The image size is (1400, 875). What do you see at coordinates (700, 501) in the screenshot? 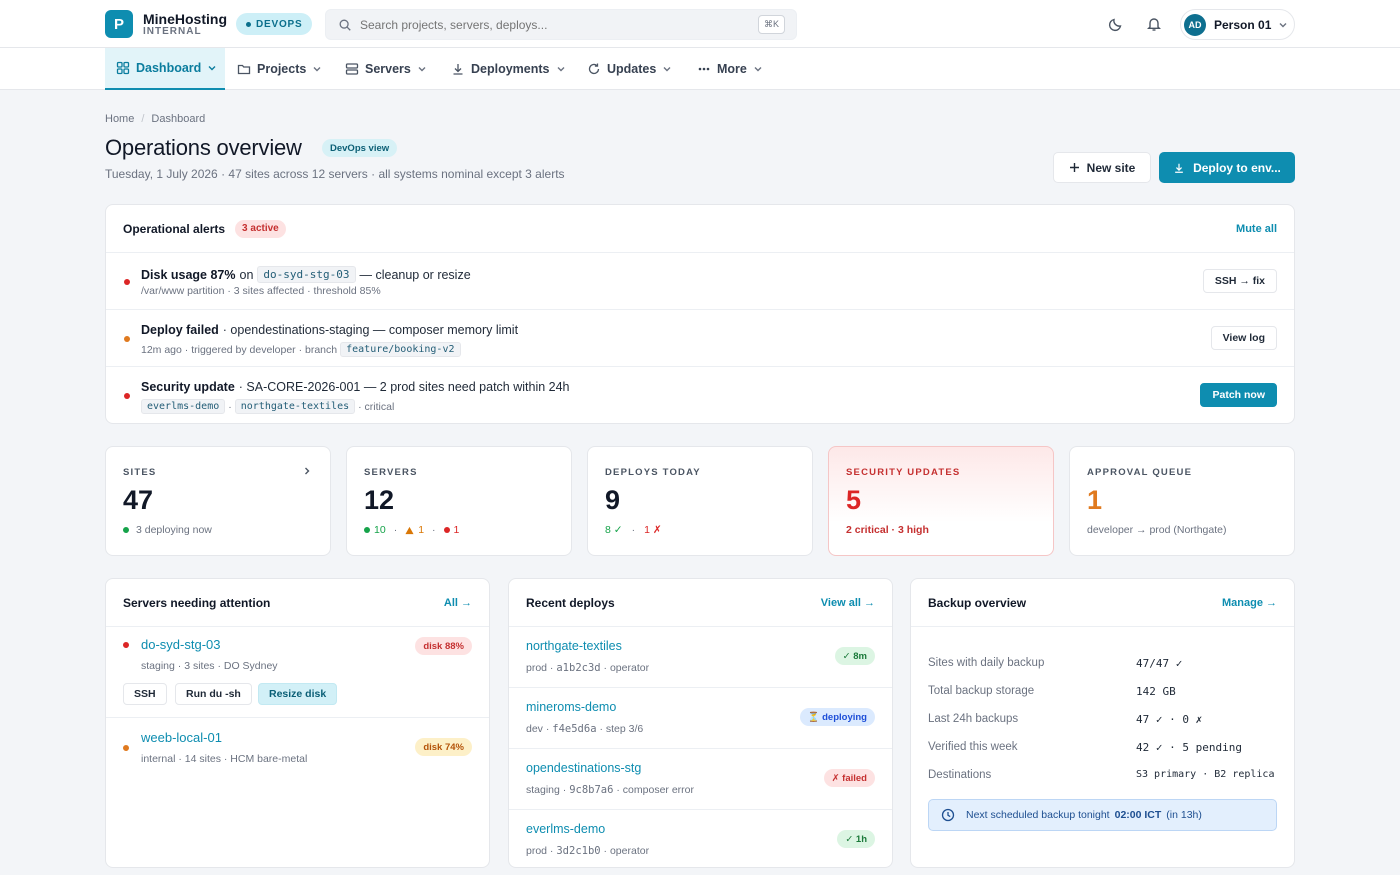
I see `stat-card-deploys: DEPLOYS TODAY 9 8 ✓ · 1 ✗` at bounding box center [700, 501].